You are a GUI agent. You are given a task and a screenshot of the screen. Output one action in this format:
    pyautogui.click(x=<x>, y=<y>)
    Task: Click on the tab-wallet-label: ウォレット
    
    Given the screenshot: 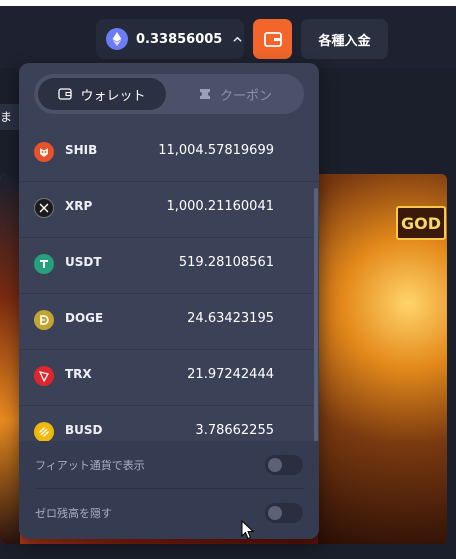 What is the action you would take?
    pyautogui.click(x=113, y=96)
    